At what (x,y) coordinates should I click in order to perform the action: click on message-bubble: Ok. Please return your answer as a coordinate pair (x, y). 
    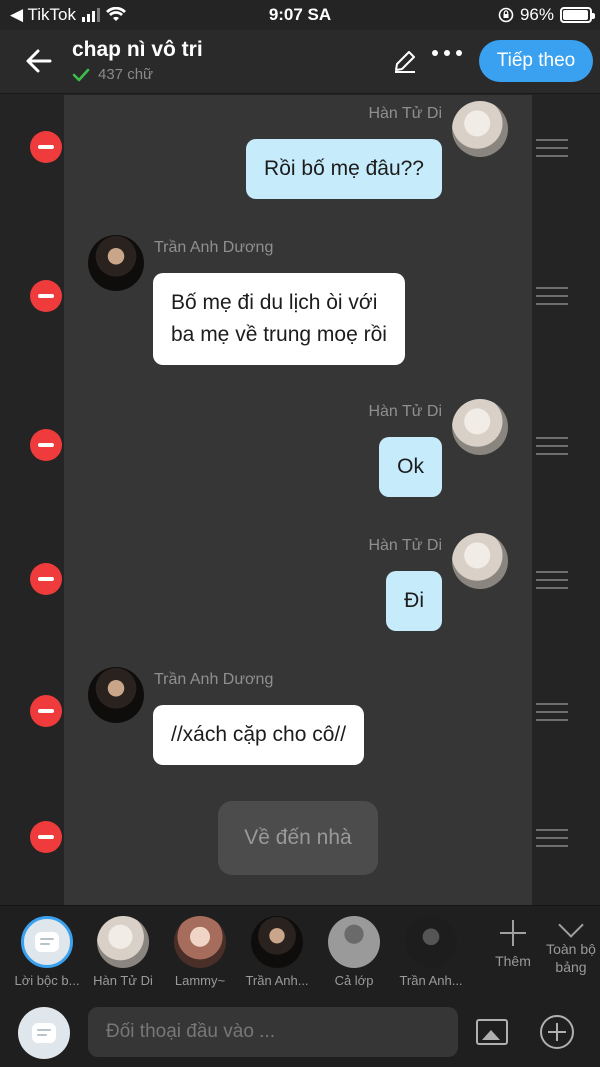
    Looking at the image, I should click on (410, 467).